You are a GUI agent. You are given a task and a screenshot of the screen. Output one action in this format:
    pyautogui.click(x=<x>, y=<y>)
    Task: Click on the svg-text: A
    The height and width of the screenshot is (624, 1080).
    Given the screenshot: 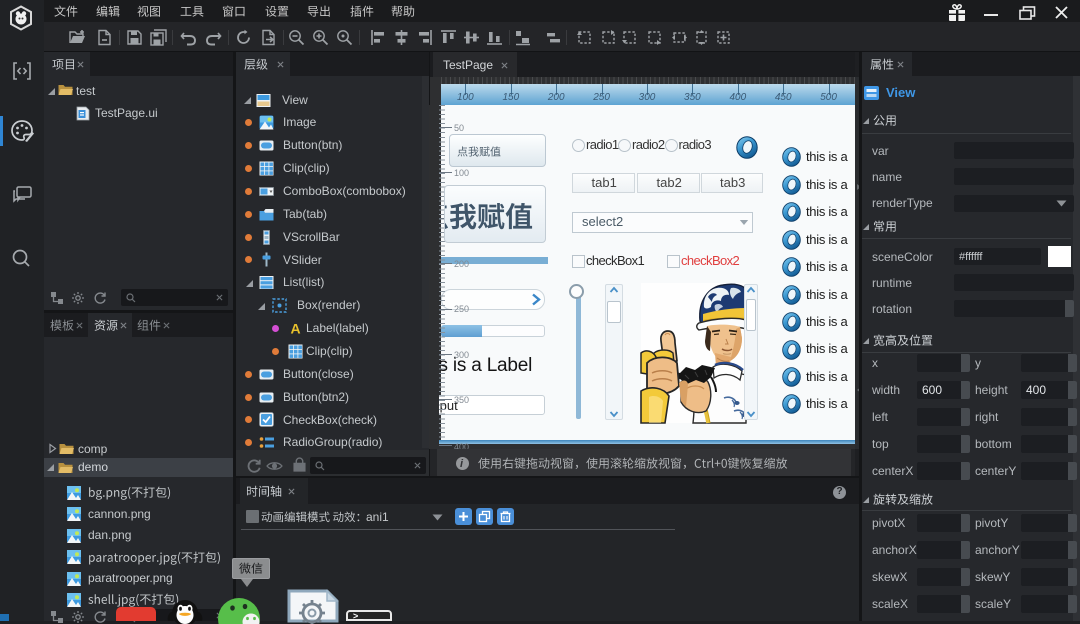 What is the action you would take?
    pyautogui.click(x=295, y=329)
    